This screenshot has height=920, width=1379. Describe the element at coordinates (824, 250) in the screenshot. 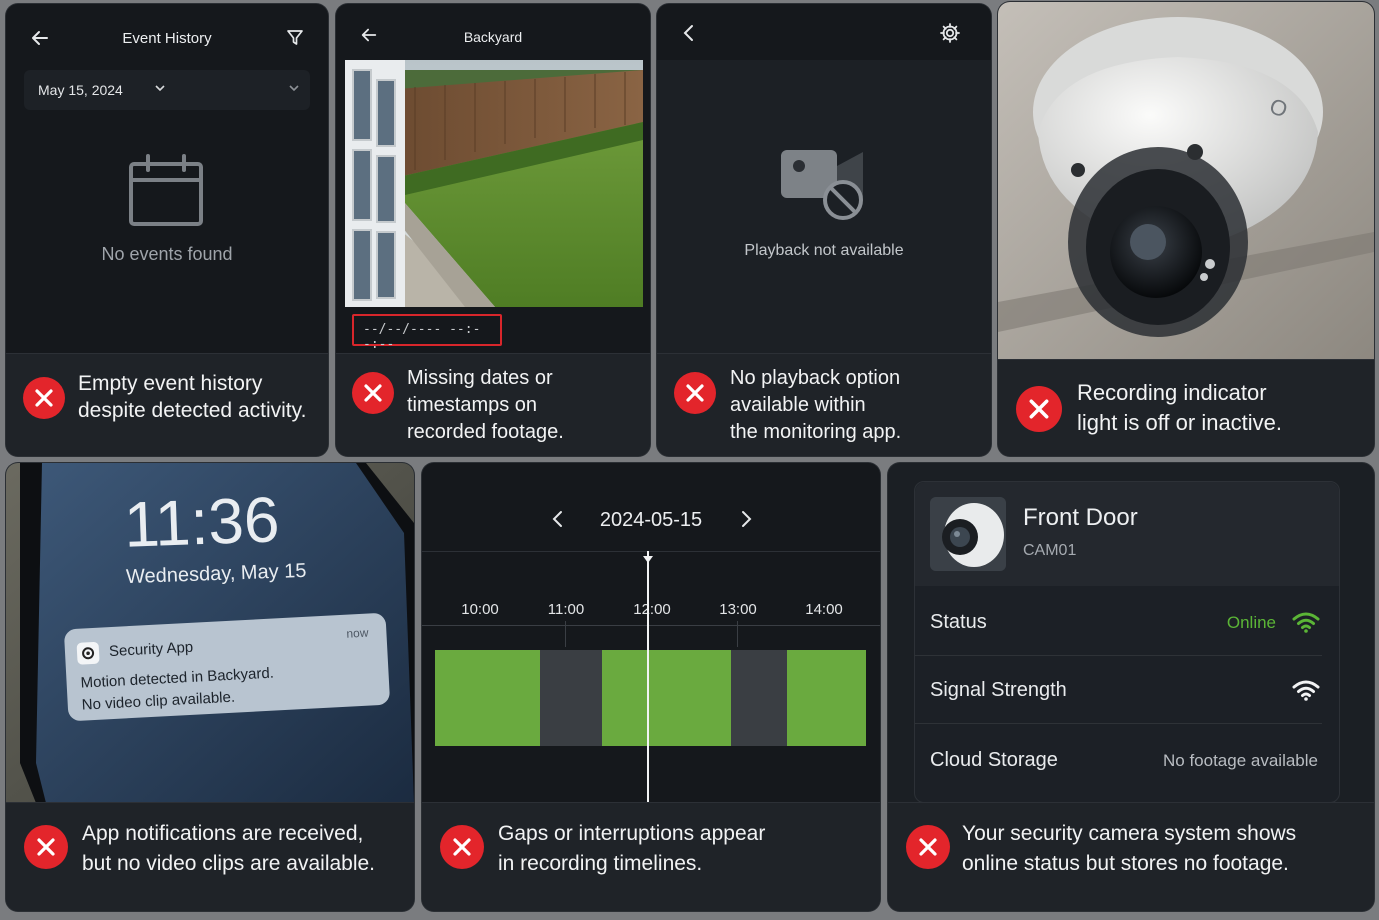

I see `playback-message: Playback not available` at that location.